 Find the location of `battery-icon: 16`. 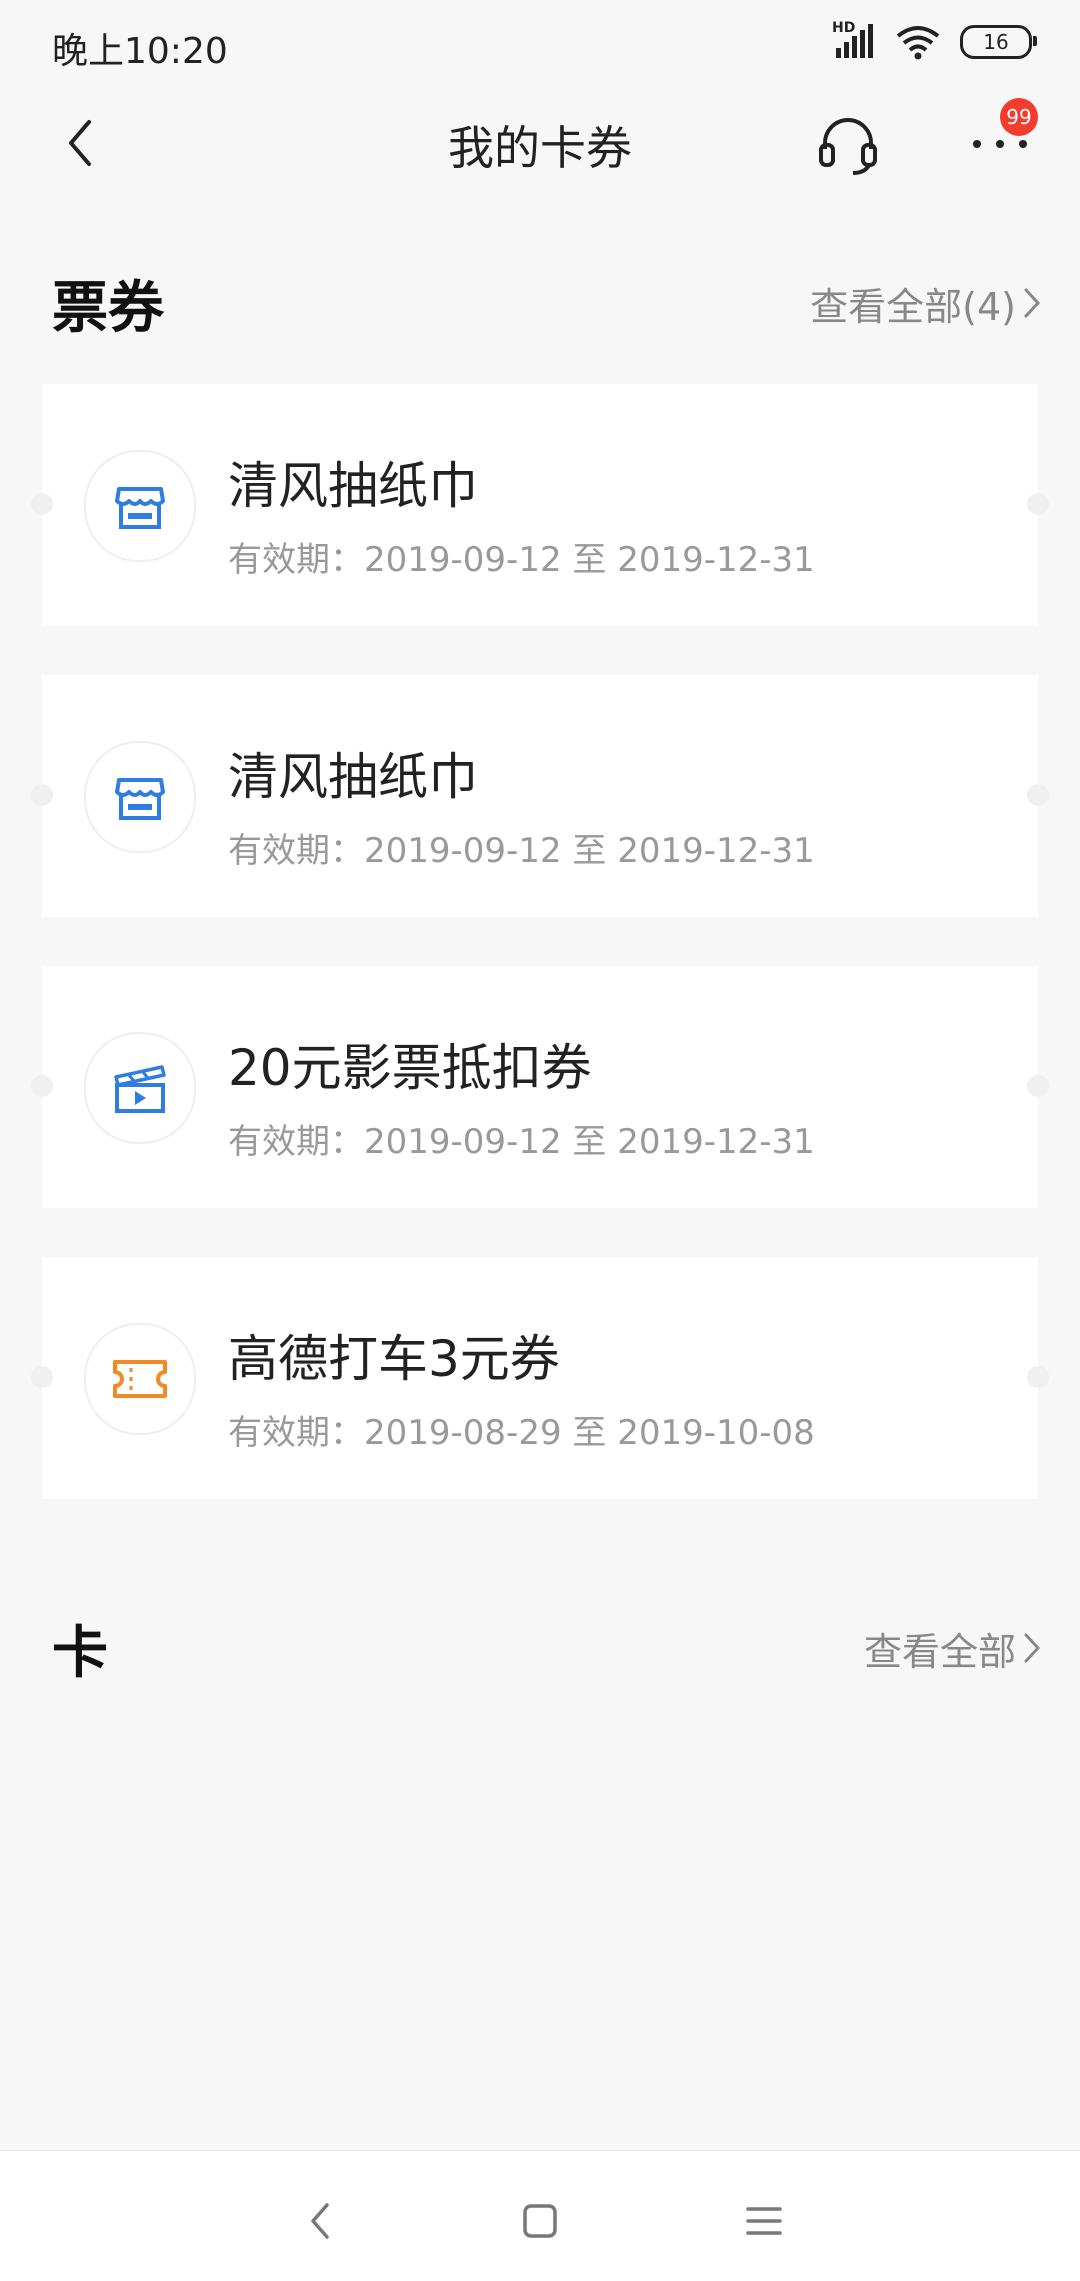

battery-icon: 16 is located at coordinates (998, 42).